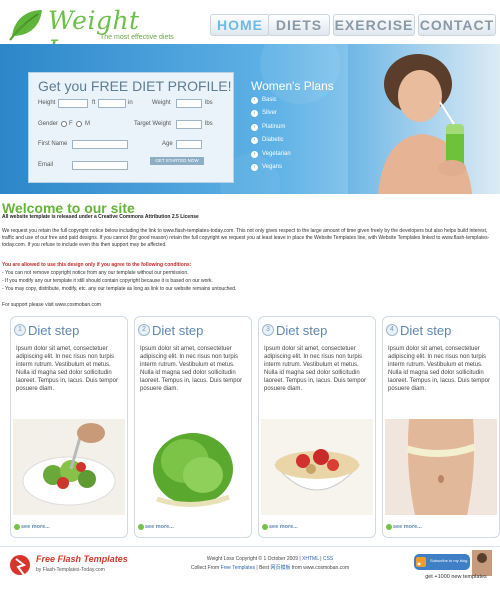  What do you see at coordinates (320, 568) in the screenshot?
I see `collect-suffix: from www.cosmoban.com` at bounding box center [320, 568].